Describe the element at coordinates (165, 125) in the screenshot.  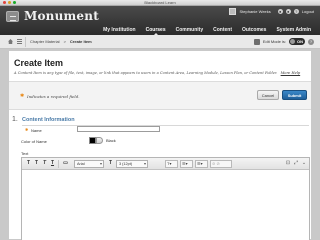
I see `section-divider` at that location.